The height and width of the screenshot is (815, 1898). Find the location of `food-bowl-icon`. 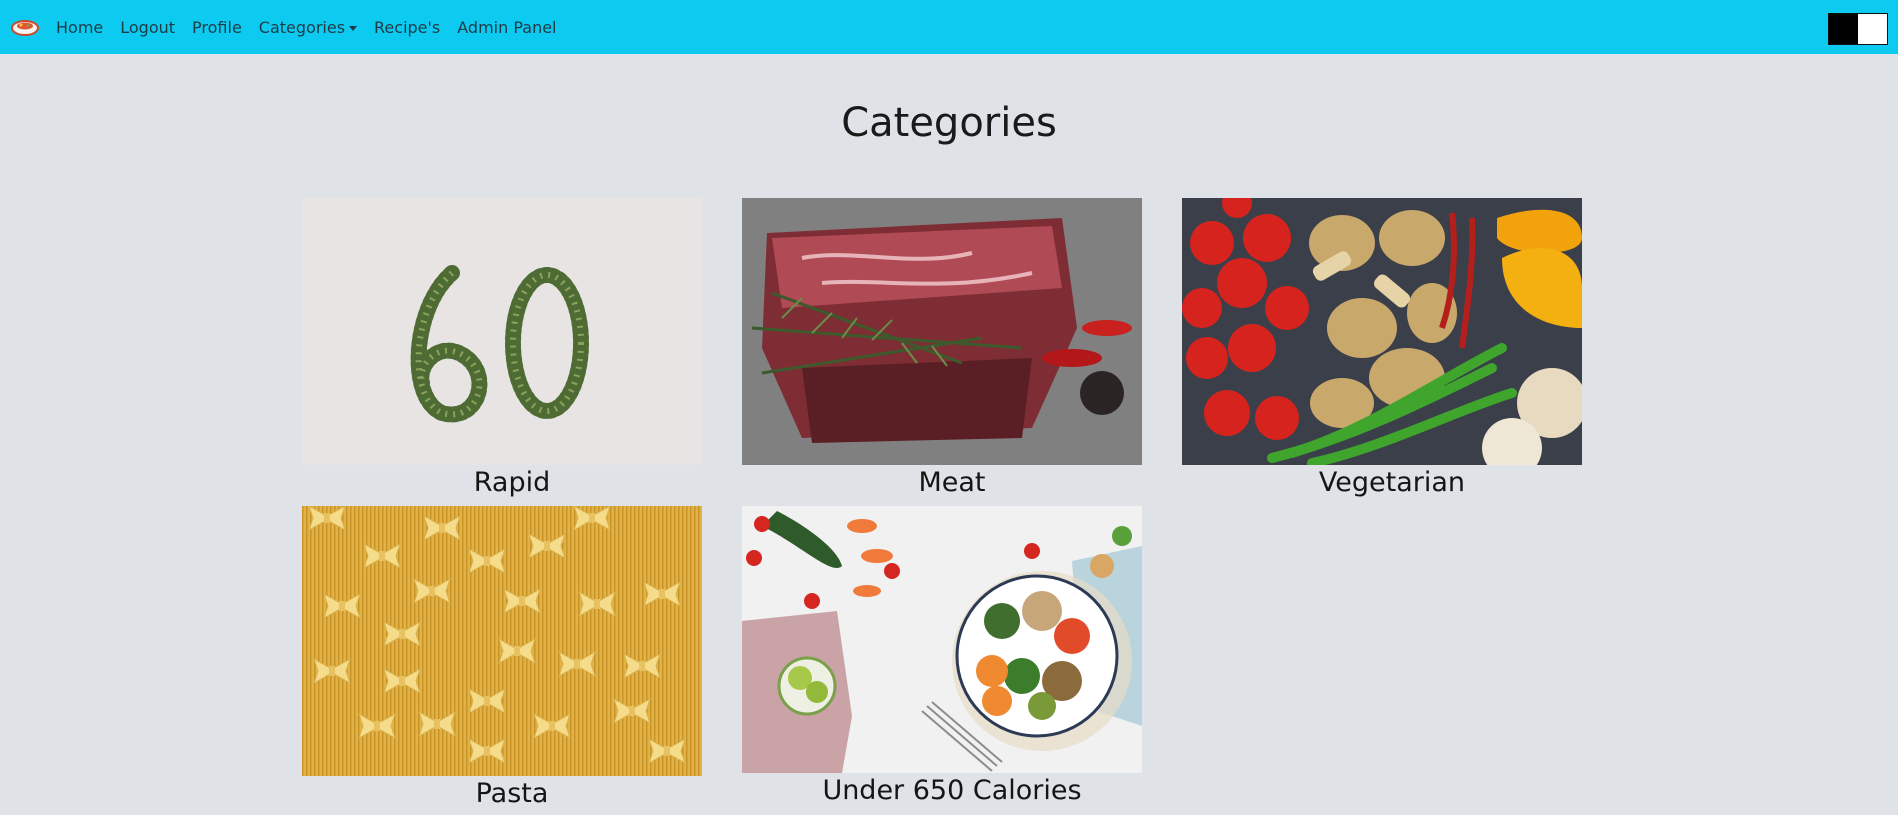

food-bowl-icon is located at coordinates (25, 28).